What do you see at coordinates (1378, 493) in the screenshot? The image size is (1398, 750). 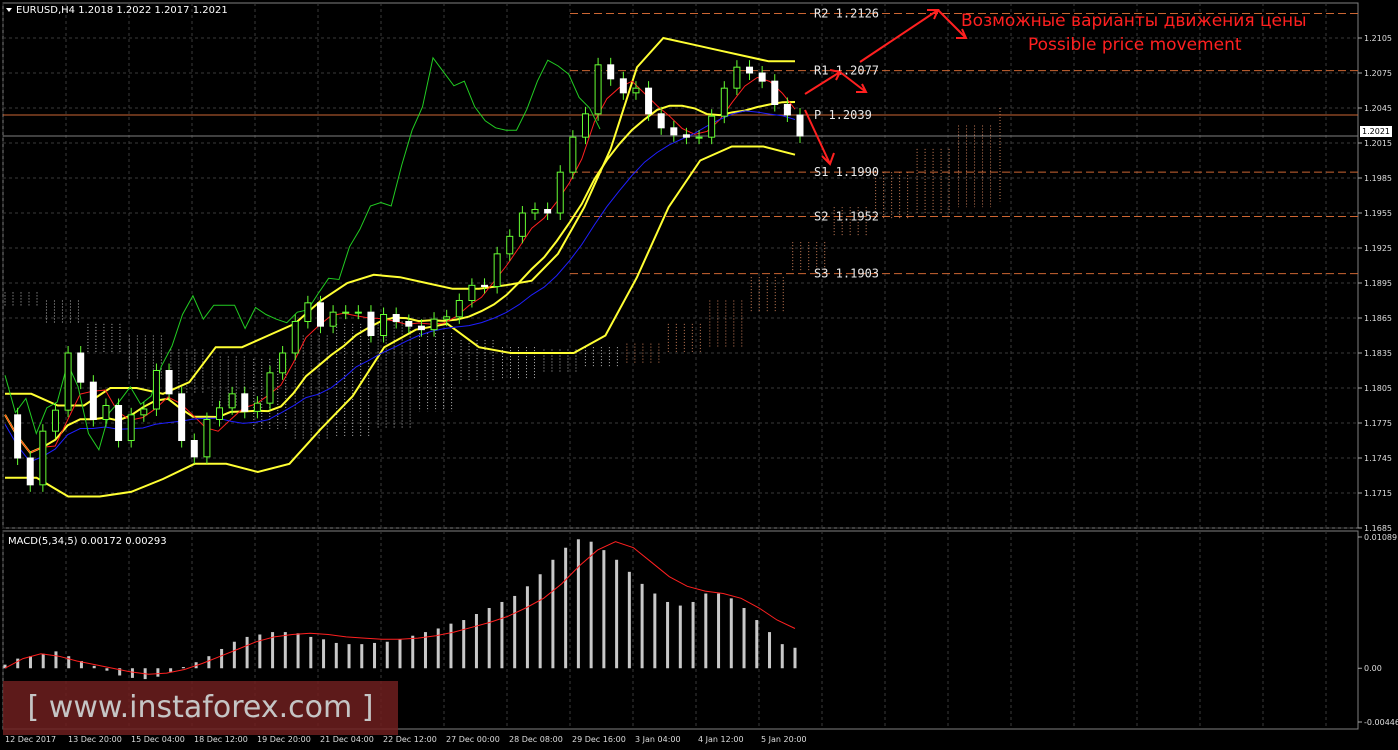 I see `y-tick-label: 1.1715` at bounding box center [1378, 493].